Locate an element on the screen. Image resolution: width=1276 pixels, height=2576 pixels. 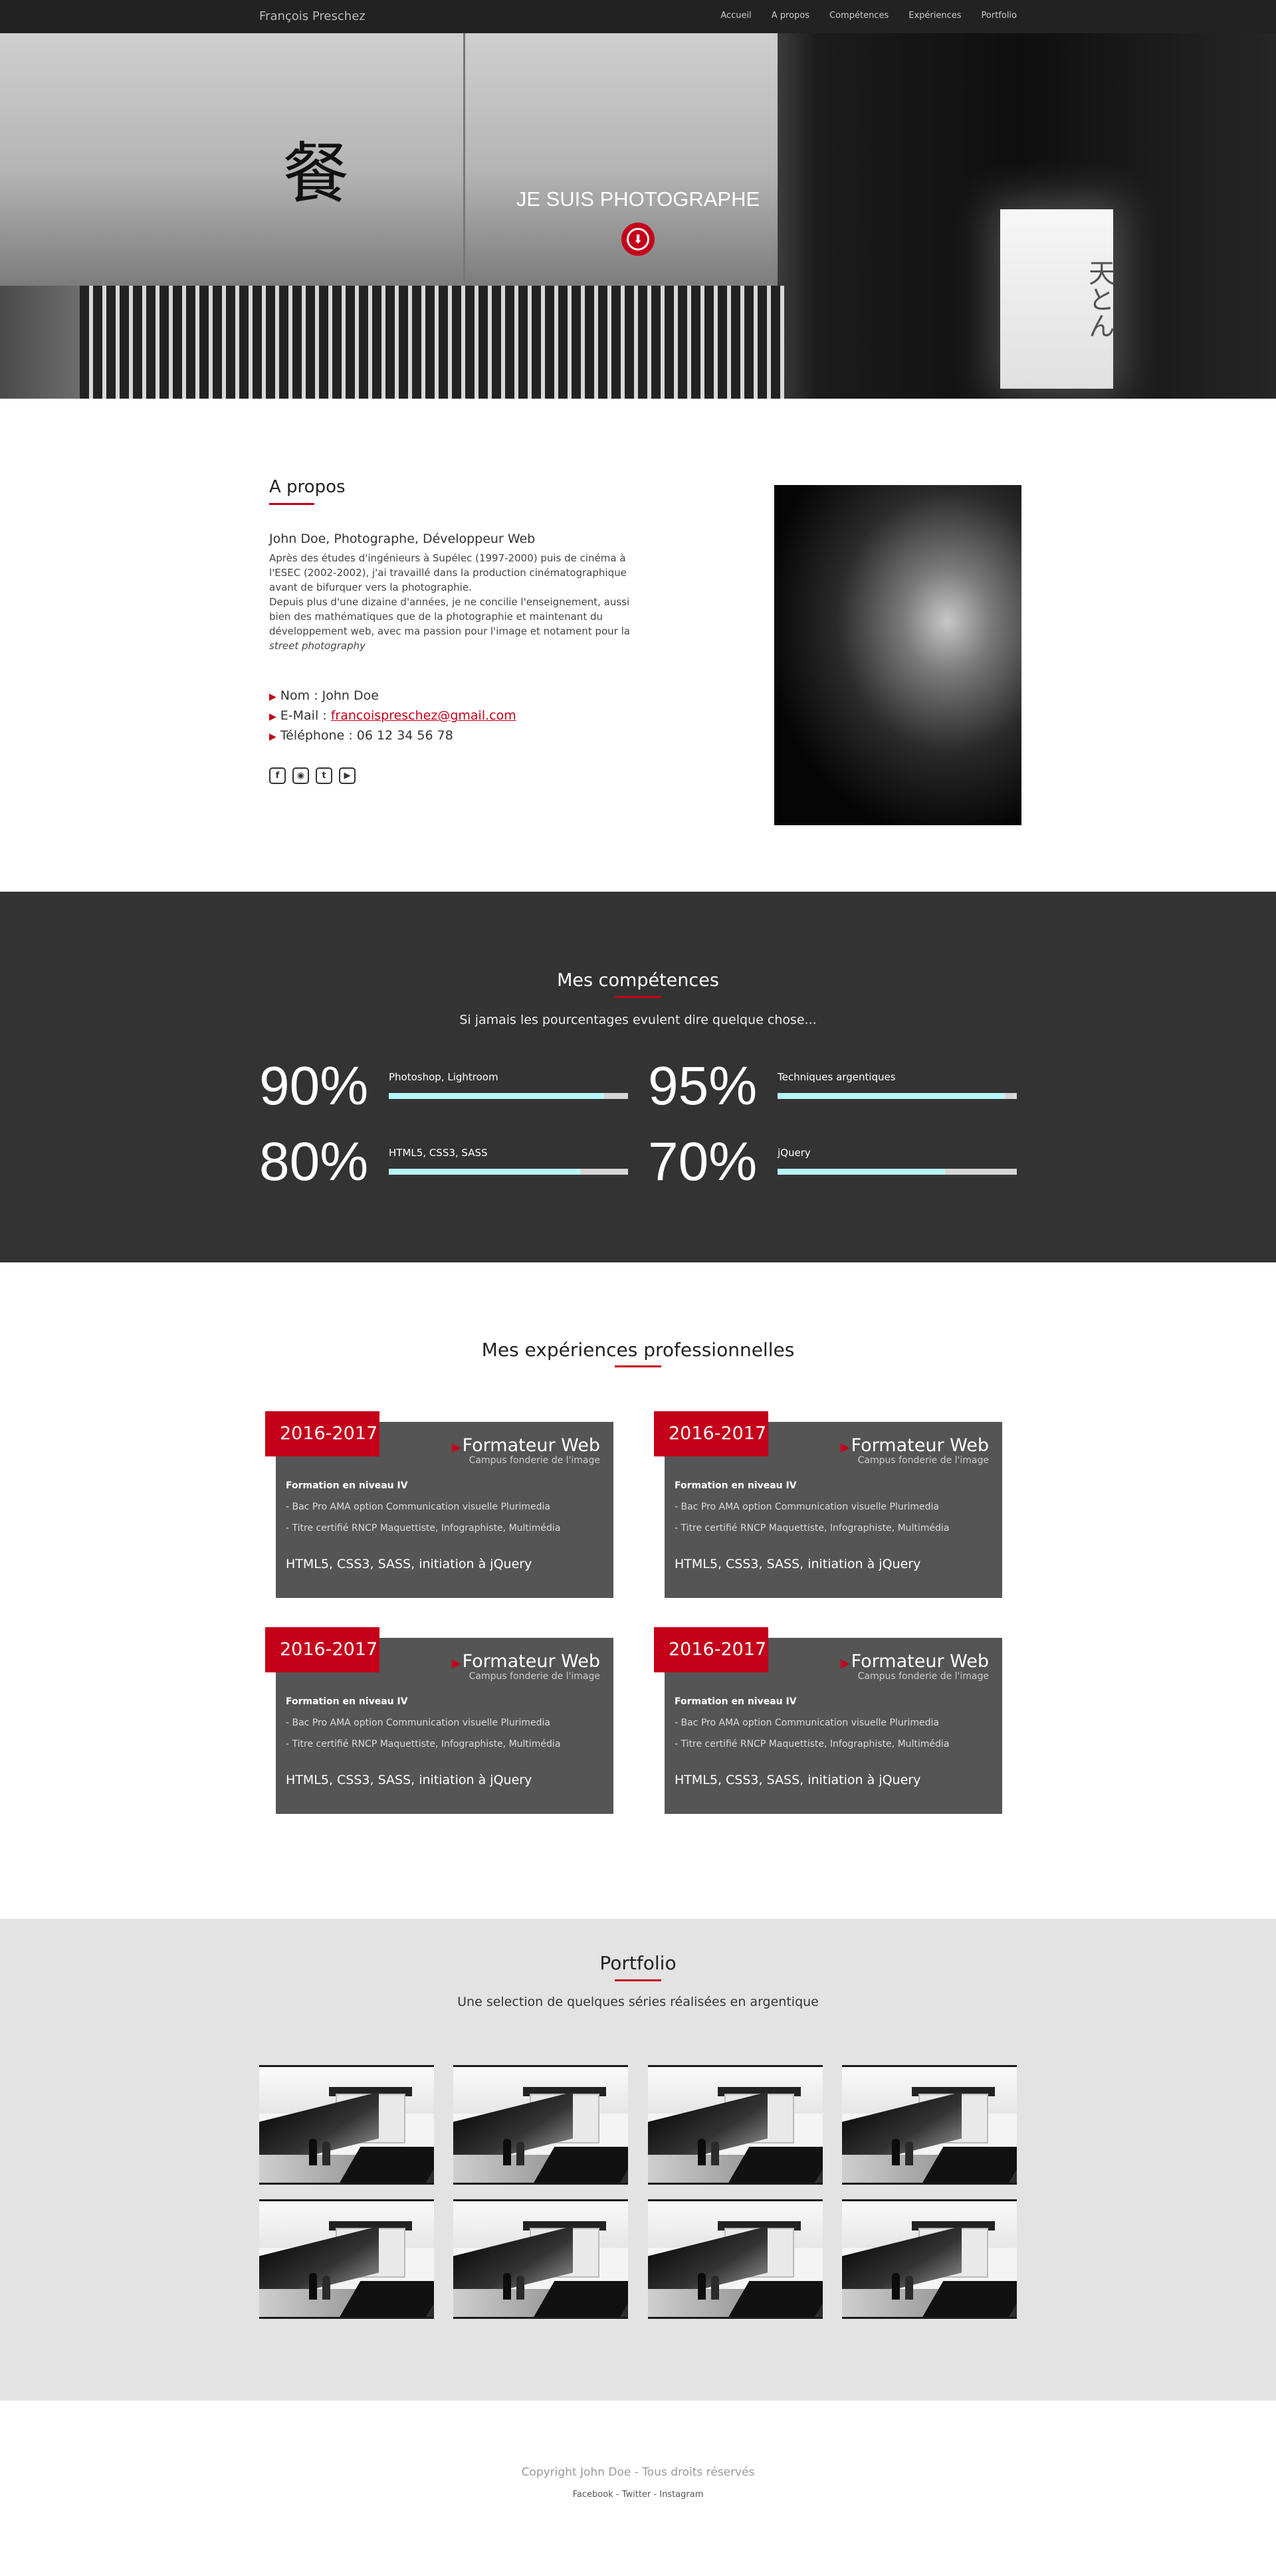
hero-section: 餐 天とん JE SUIS PHOTOGRAPHE ⬇ is located at coordinates (638, 216).